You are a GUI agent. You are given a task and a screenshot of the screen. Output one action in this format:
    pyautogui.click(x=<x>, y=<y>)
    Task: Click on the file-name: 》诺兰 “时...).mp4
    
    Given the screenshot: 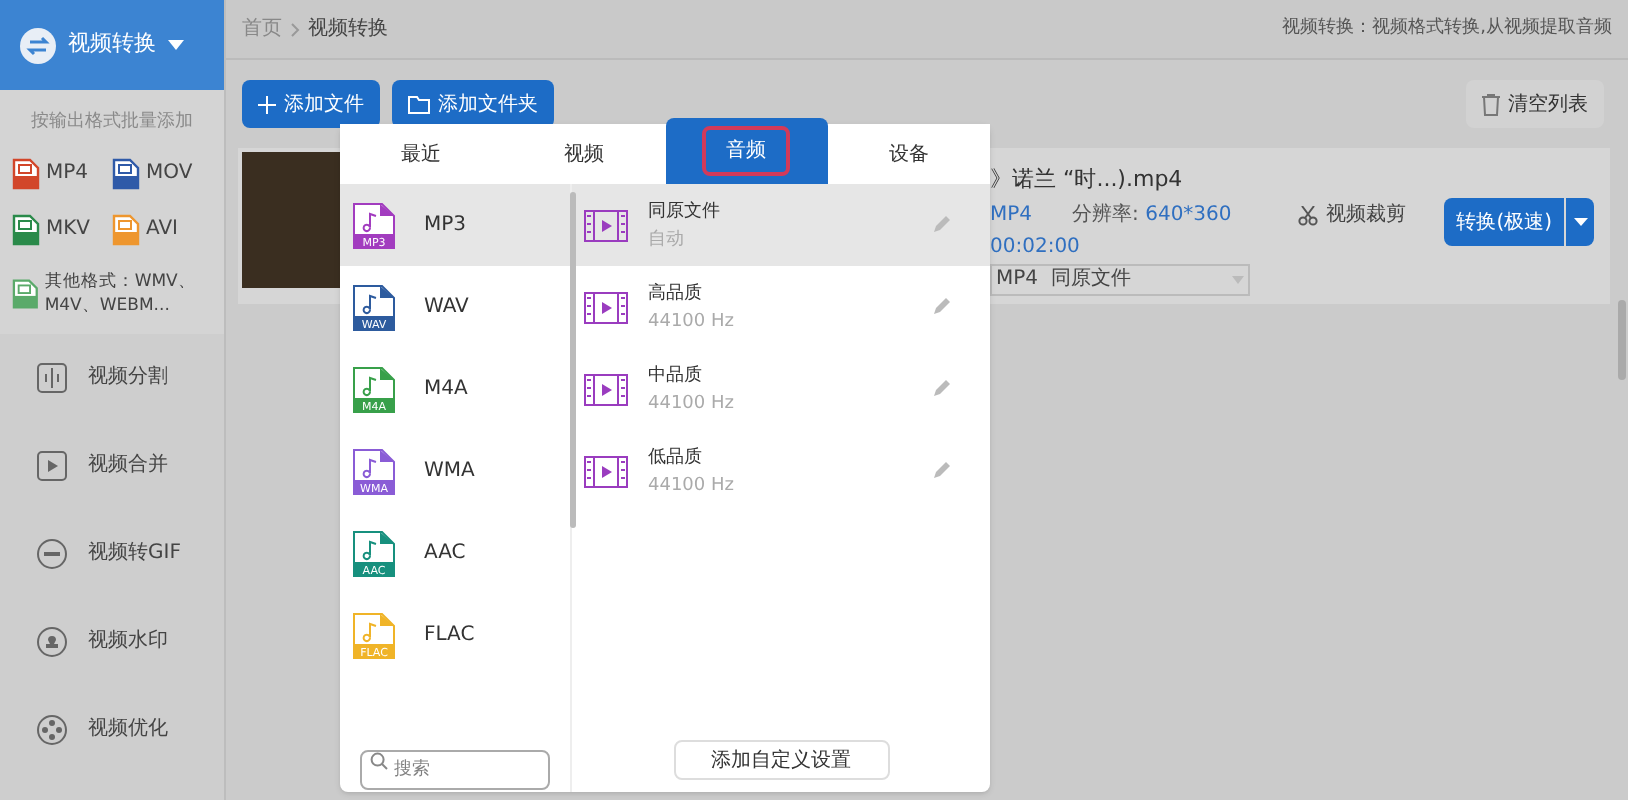 What is the action you would take?
    pyautogui.click(x=1087, y=180)
    